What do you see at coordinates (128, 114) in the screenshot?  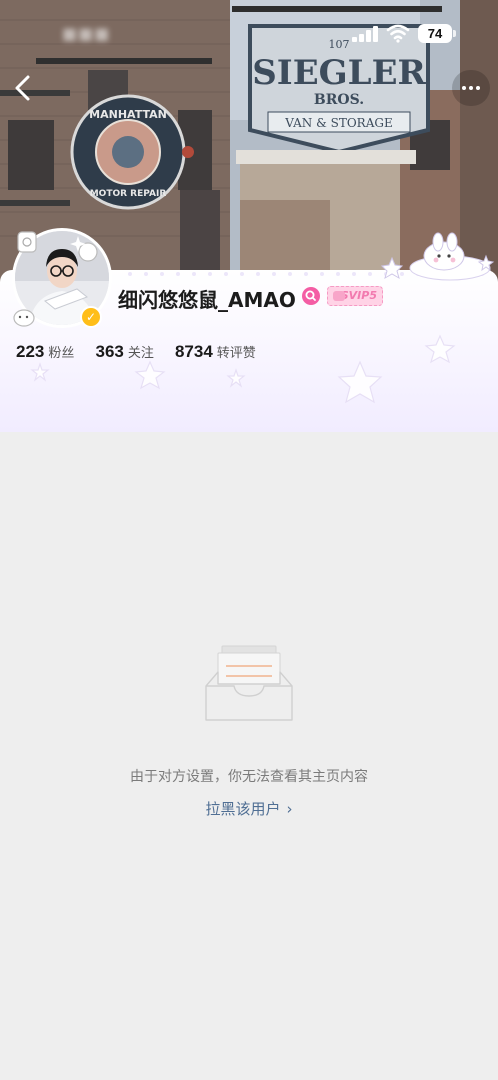 I see `sign-left-line-1: MANHATTAN` at bounding box center [128, 114].